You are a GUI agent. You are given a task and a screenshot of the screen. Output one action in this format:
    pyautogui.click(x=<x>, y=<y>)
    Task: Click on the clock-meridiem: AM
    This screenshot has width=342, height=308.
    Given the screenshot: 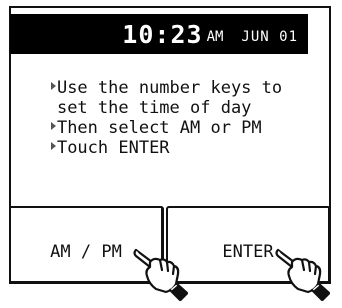 What is the action you would take?
    pyautogui.click(x=215, y=37)
    